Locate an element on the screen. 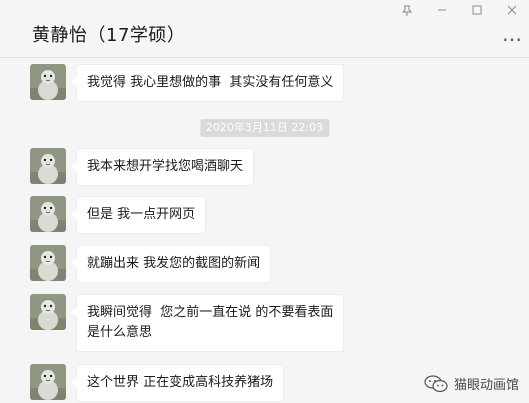 The image size is (529, 403). message-item: 我觉得 我心里想做的事 其实没有任何意义 is located at coordinates (187, 83).